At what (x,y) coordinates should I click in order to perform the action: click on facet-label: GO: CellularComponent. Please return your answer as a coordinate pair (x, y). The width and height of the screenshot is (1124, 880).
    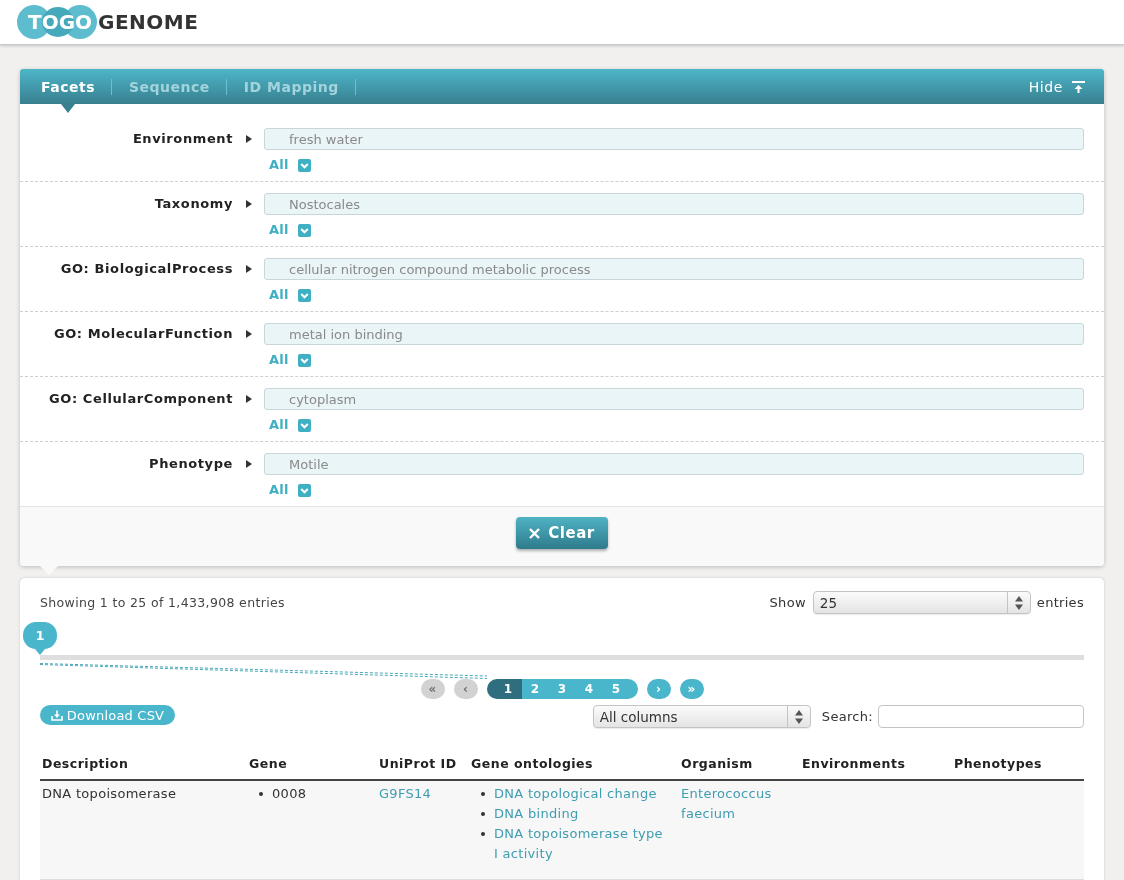
    Looking at the image, I should click on (140, 399).